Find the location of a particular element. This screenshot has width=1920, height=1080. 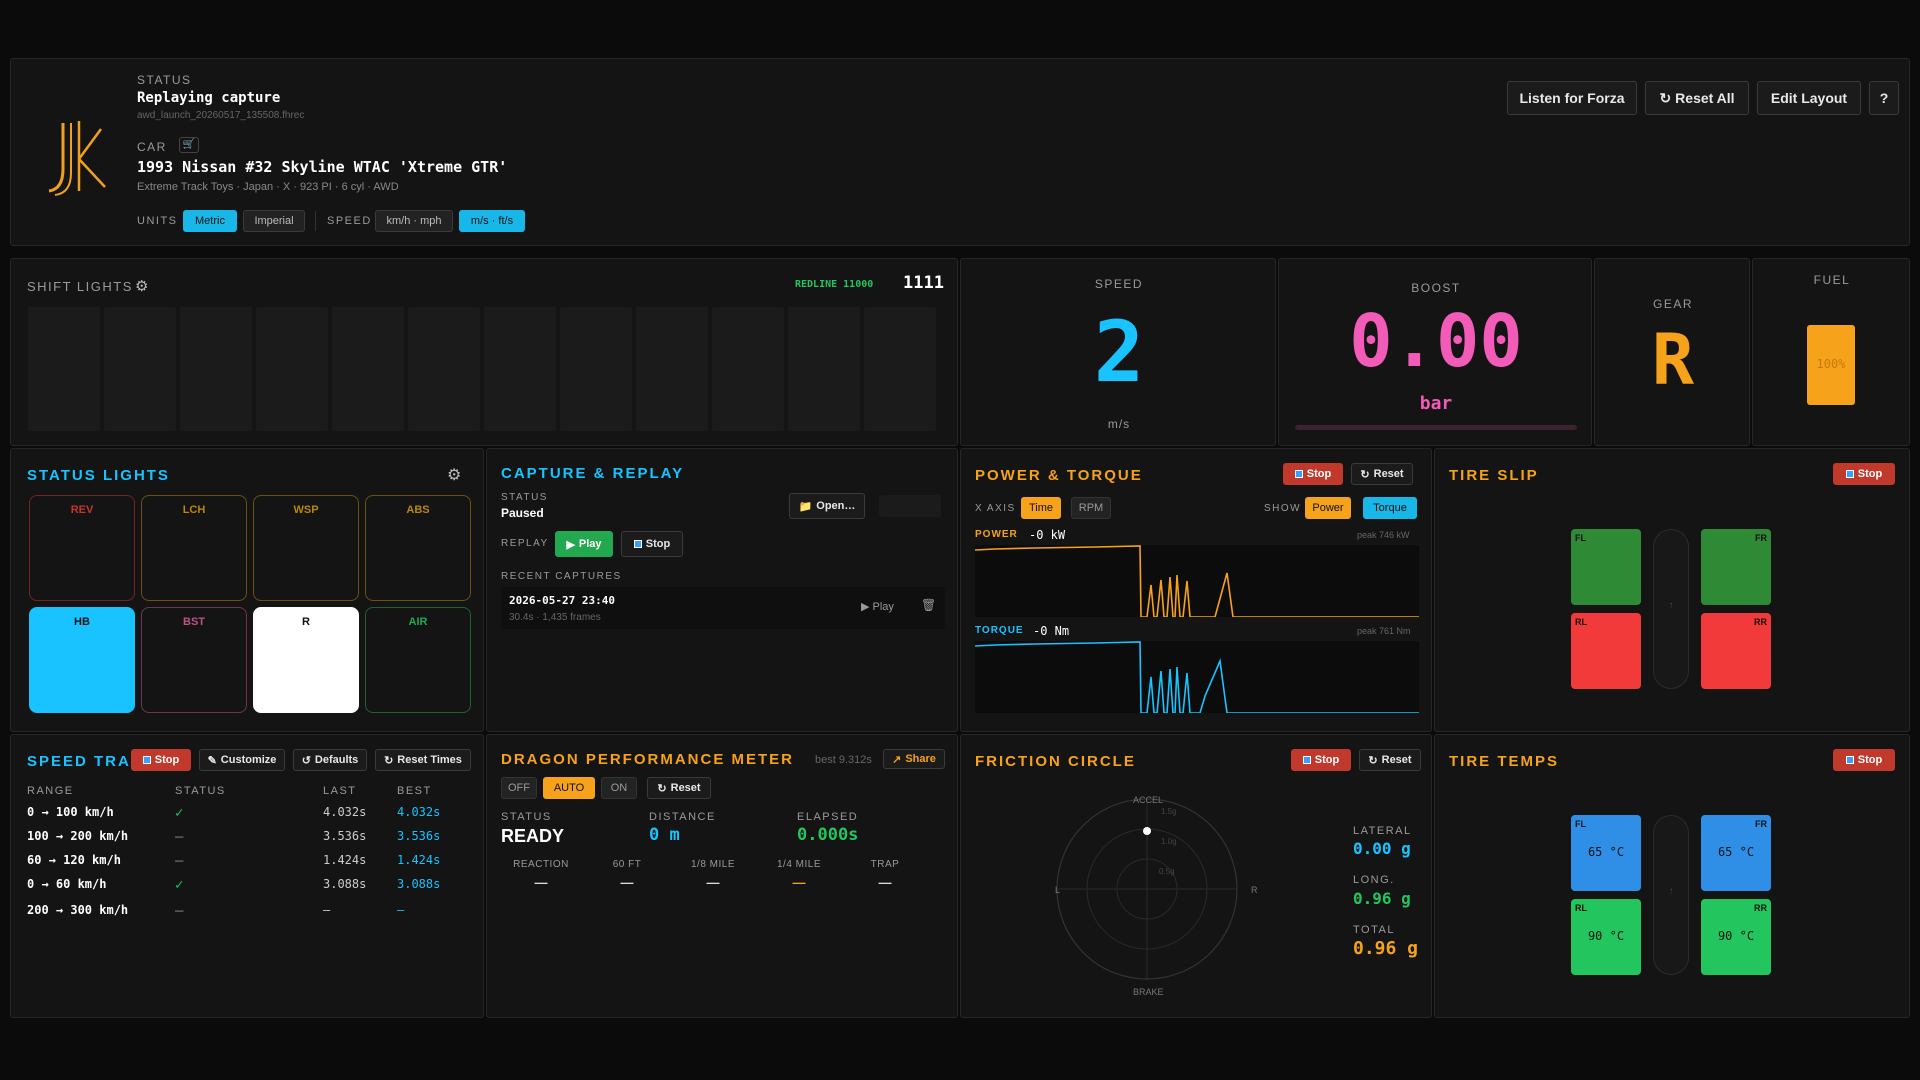

tire-fl: FL is located at coordinates (1606, 567).